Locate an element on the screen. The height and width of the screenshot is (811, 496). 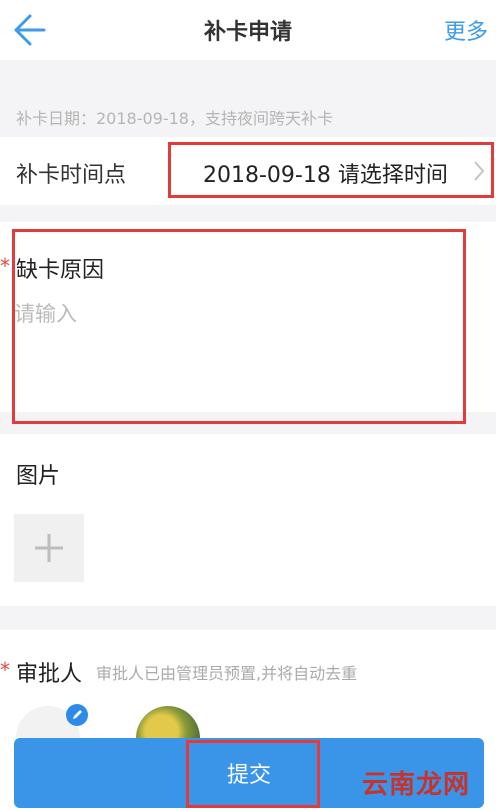
app-header: 补卡申请 更多 is located at coordinates (248, 30).